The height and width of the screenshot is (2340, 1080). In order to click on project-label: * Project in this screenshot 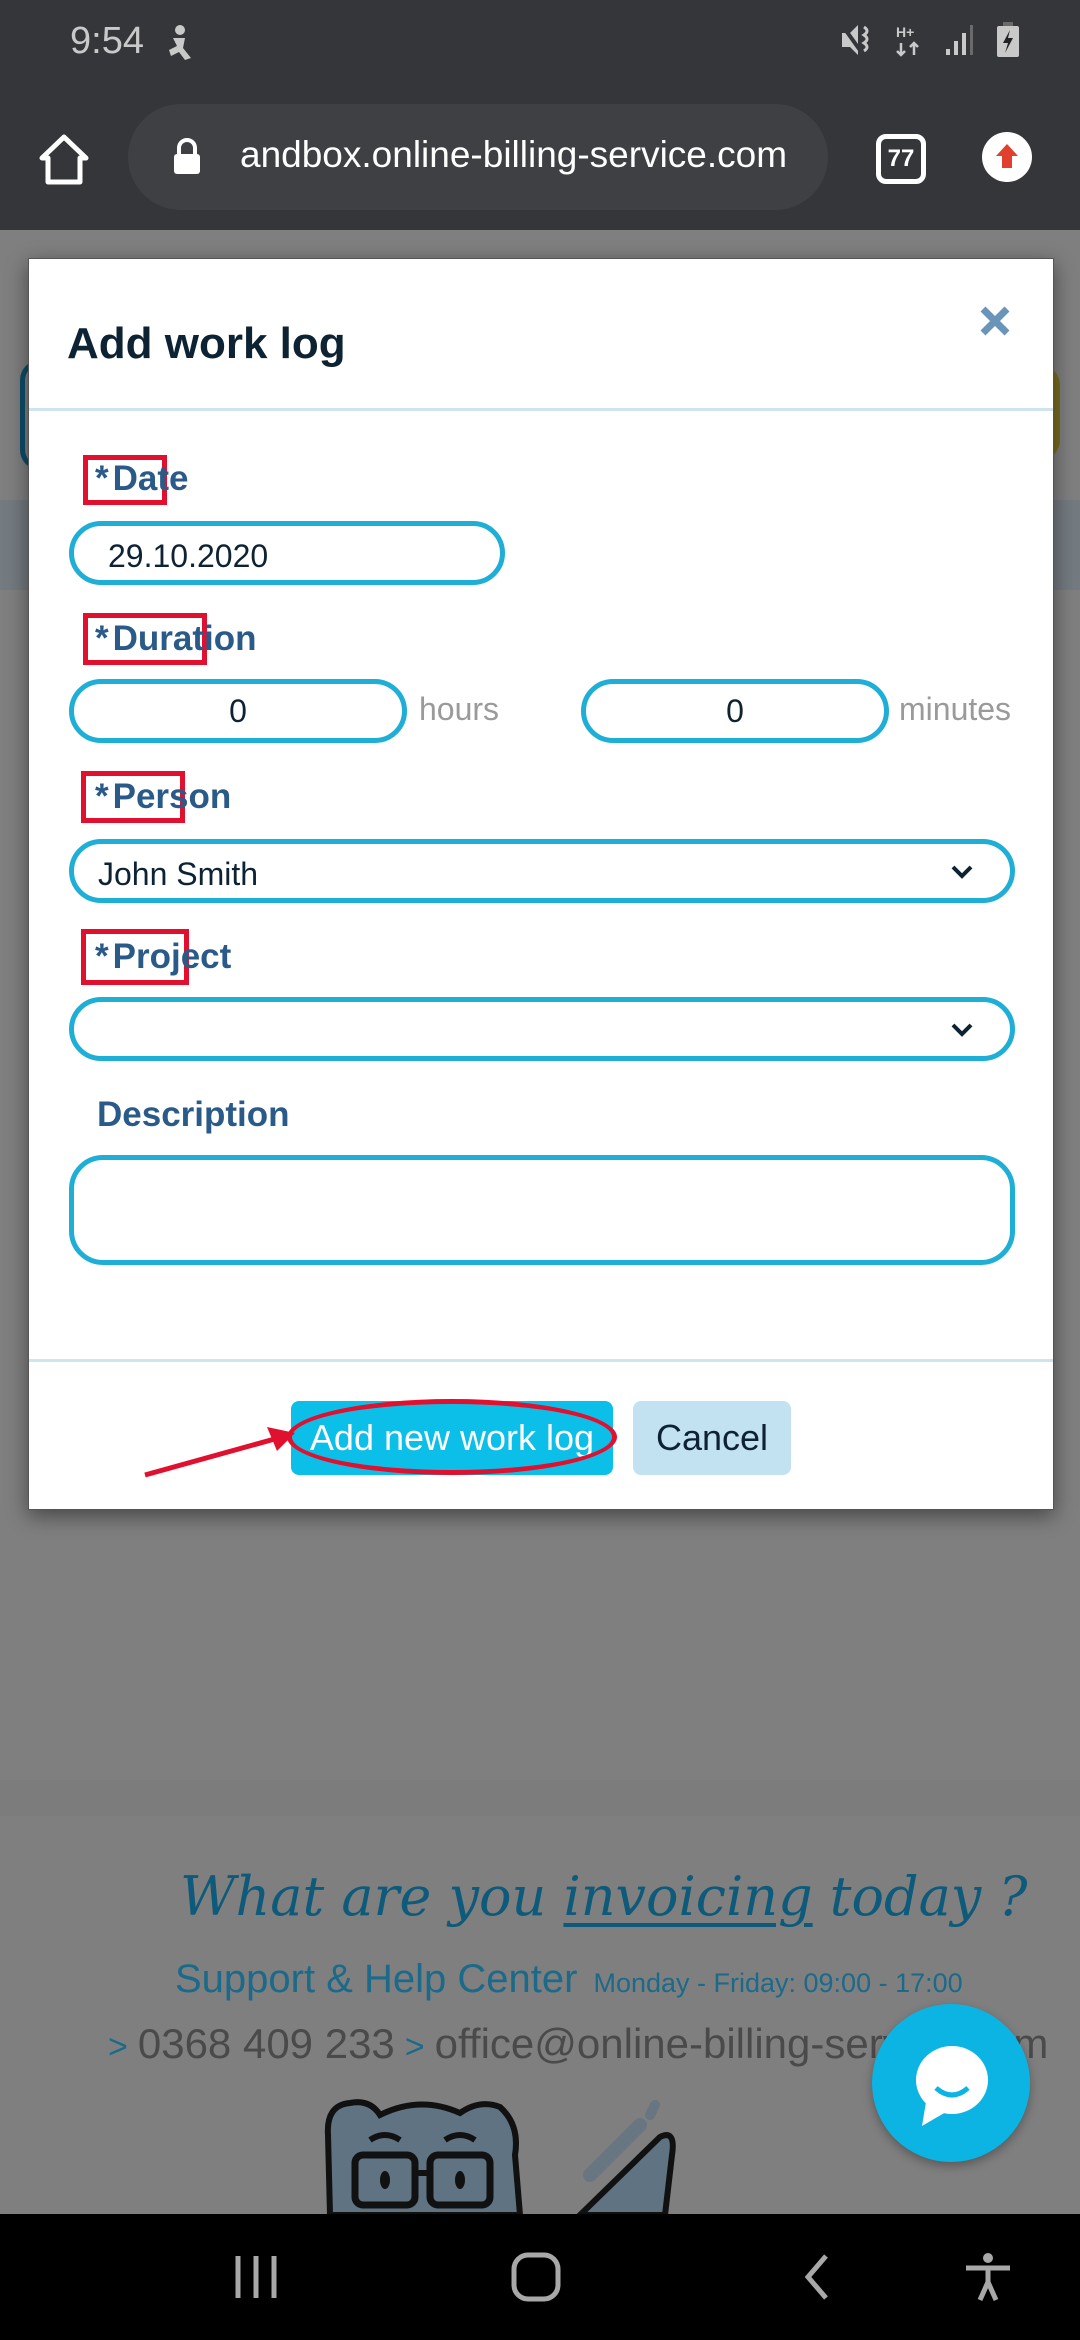, I will do `click(163, 957)`.